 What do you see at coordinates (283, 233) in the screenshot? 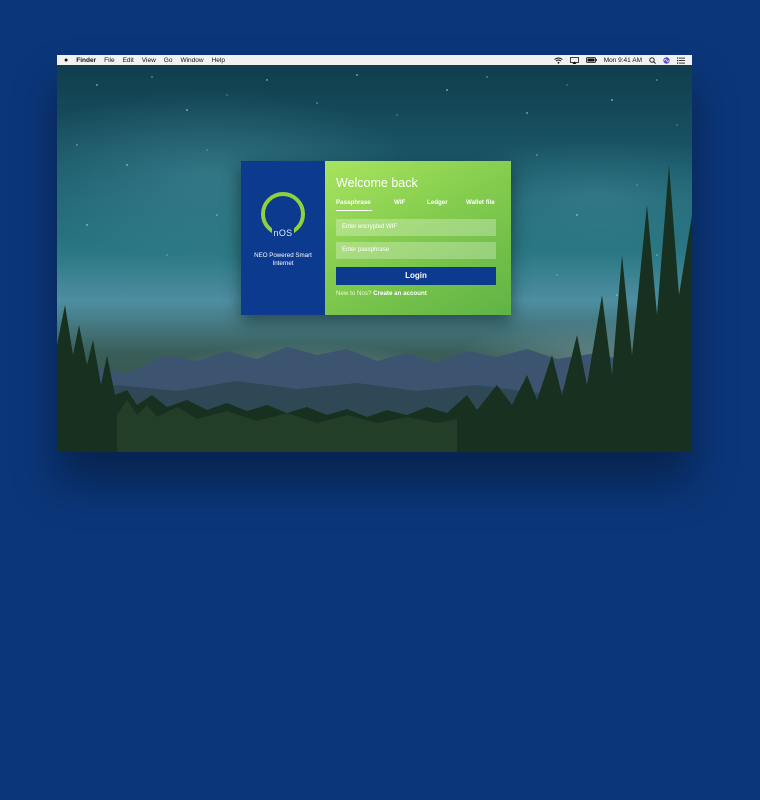
I see `logo-text: nOS` at bounding box center [283, 233].